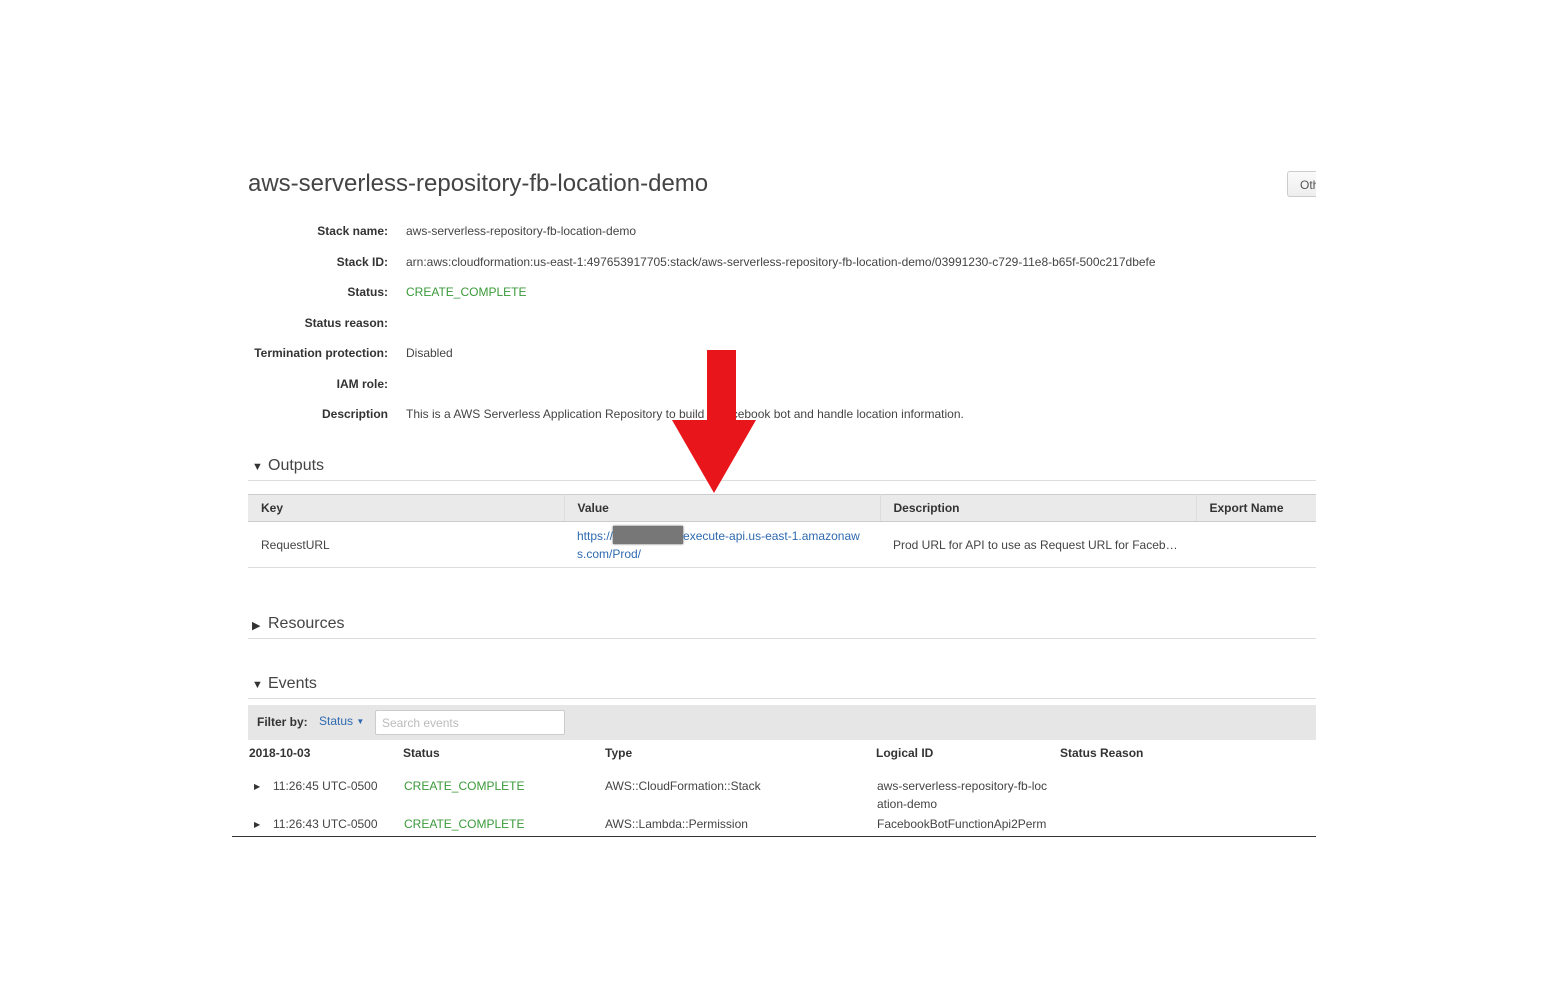  What do you see at coordinates (282, 722) in the screenshot?
I see `filter-label: Filter by:` at bounding box center [282, 722].